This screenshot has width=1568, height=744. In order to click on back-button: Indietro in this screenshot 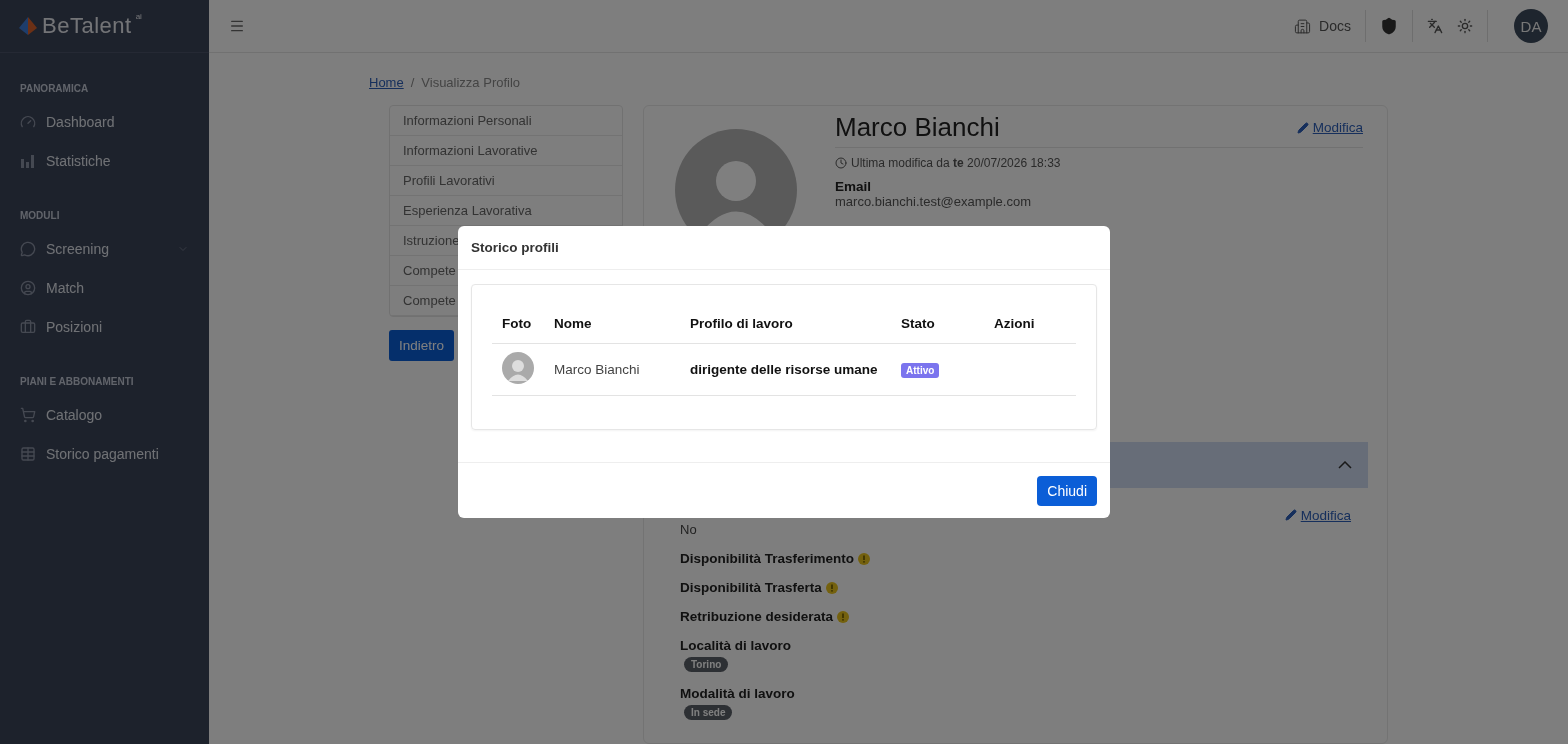, I will do `click(422, 345)`.